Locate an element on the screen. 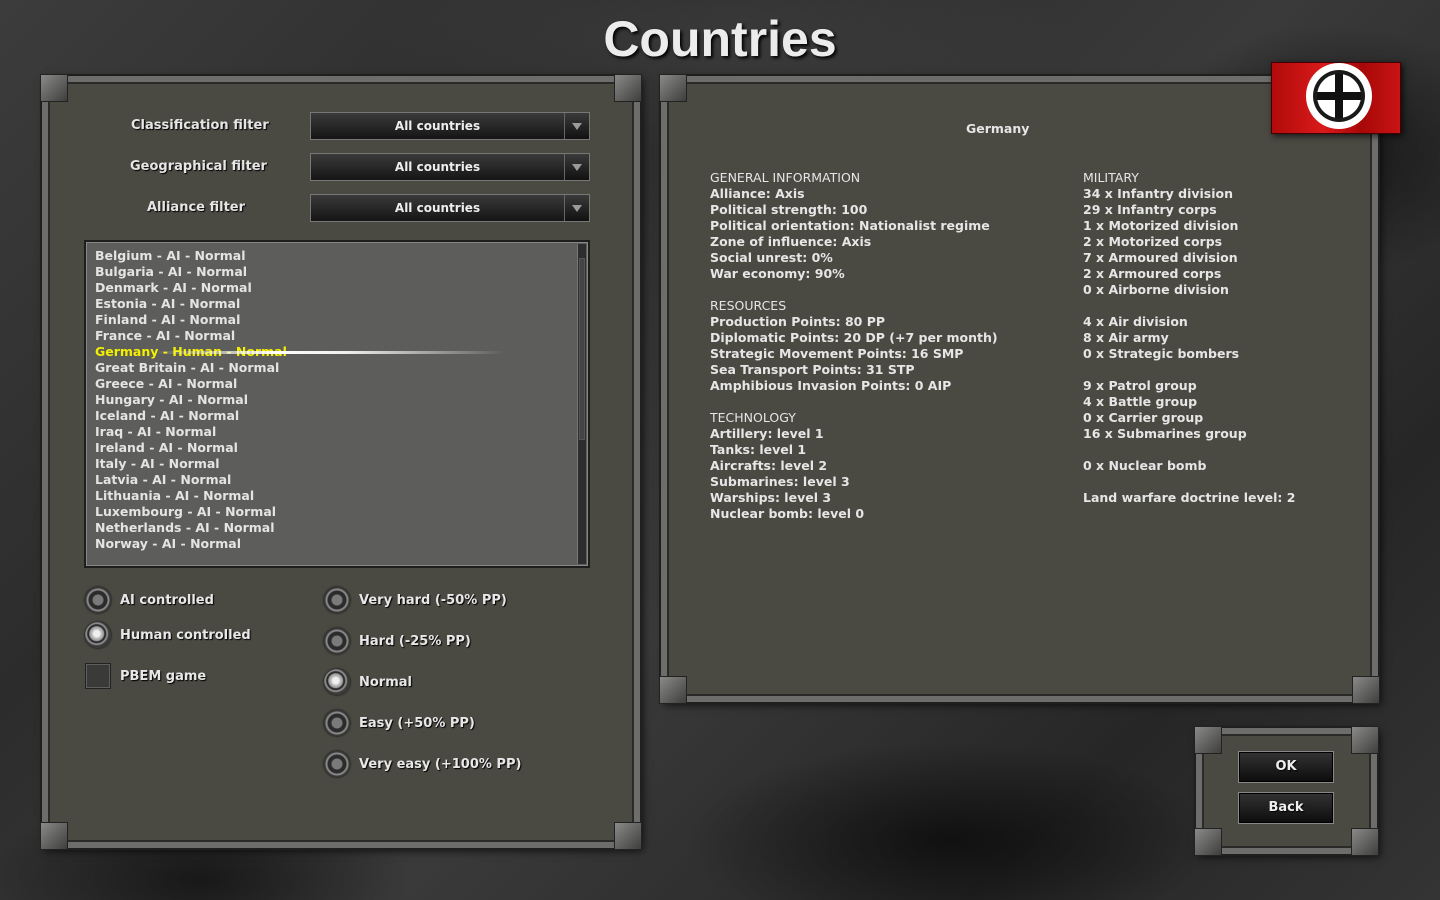 Image resolution: width=1440 pixels, height=900 pixels. info-line: 29 x Infantry corps is located at coordinates (1150, 209).